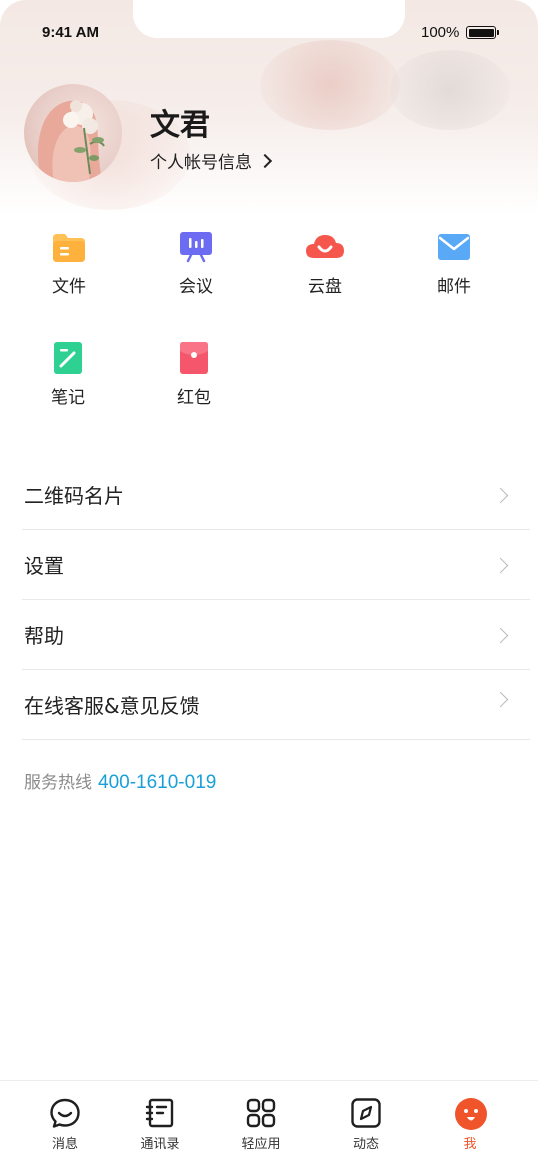  Describe the element at coordinates (160, 1144) in the screenshot. I see `tab-label: 通讯录` at that location.